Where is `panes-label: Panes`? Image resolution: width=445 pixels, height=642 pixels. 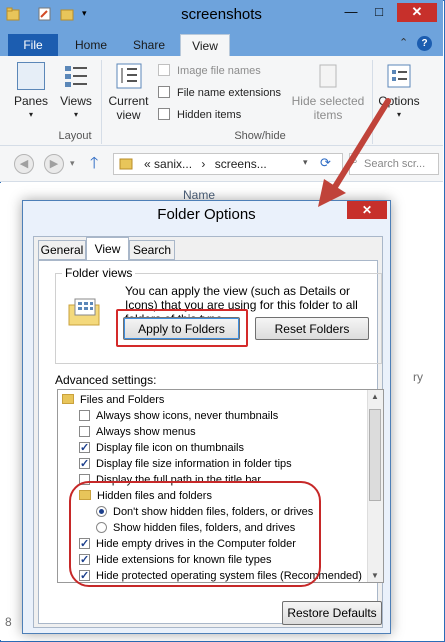 panes-label: Panes is located at coordinates (31, 101).